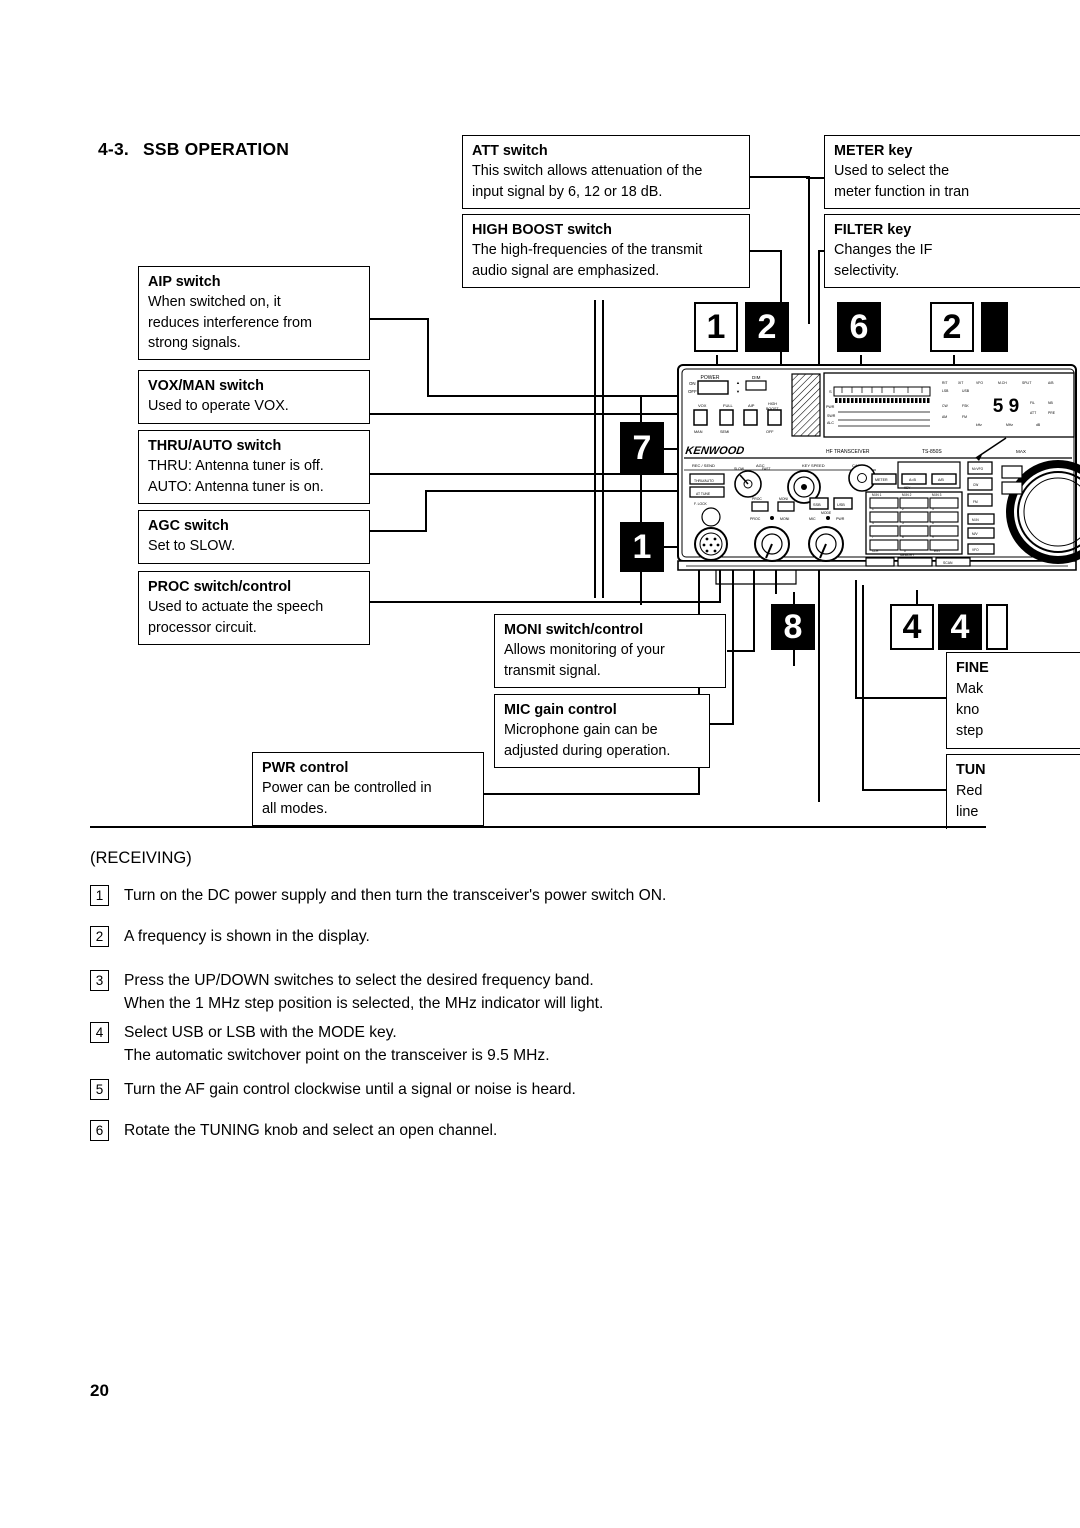  What do you see at coordinates (905, 790) in the screenshot?
I see `leader-line-tuning` at bounding box center [905, 790].